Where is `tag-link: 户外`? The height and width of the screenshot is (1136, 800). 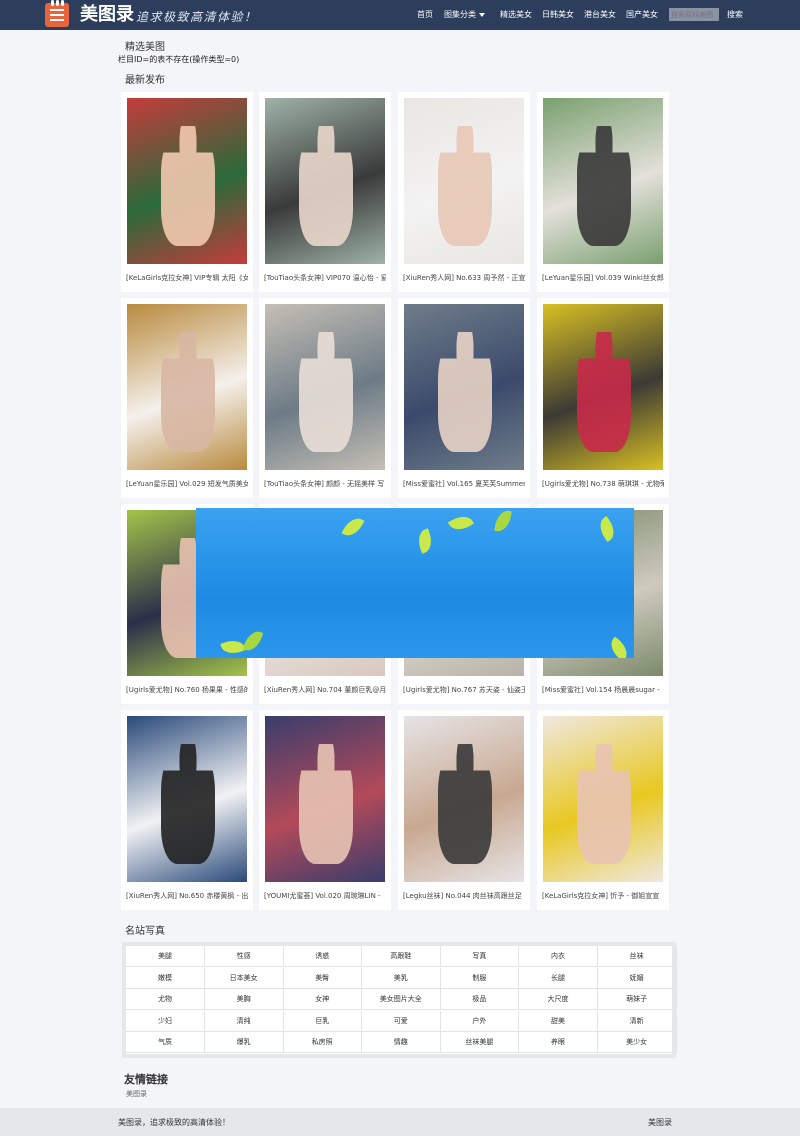 tag-link: 户外 is located at coordinates (480, 1021).